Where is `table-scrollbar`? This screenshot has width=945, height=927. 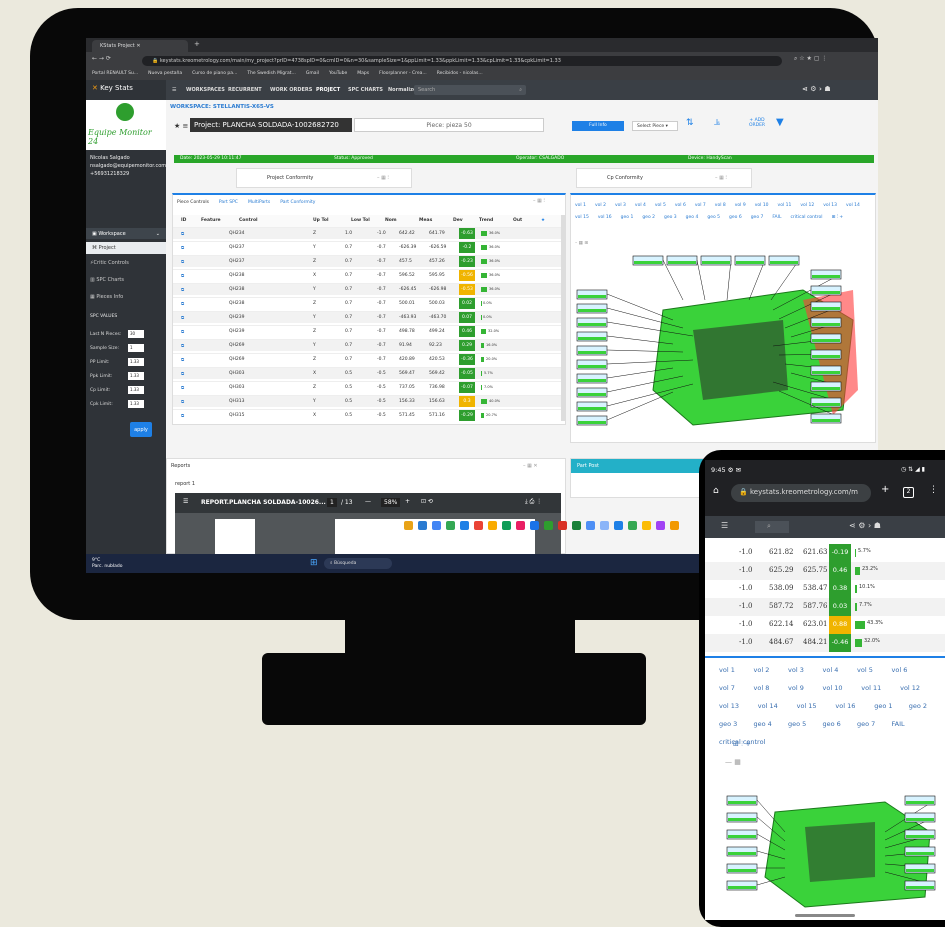
table-scrollbar is located at coordinates (563, 318).